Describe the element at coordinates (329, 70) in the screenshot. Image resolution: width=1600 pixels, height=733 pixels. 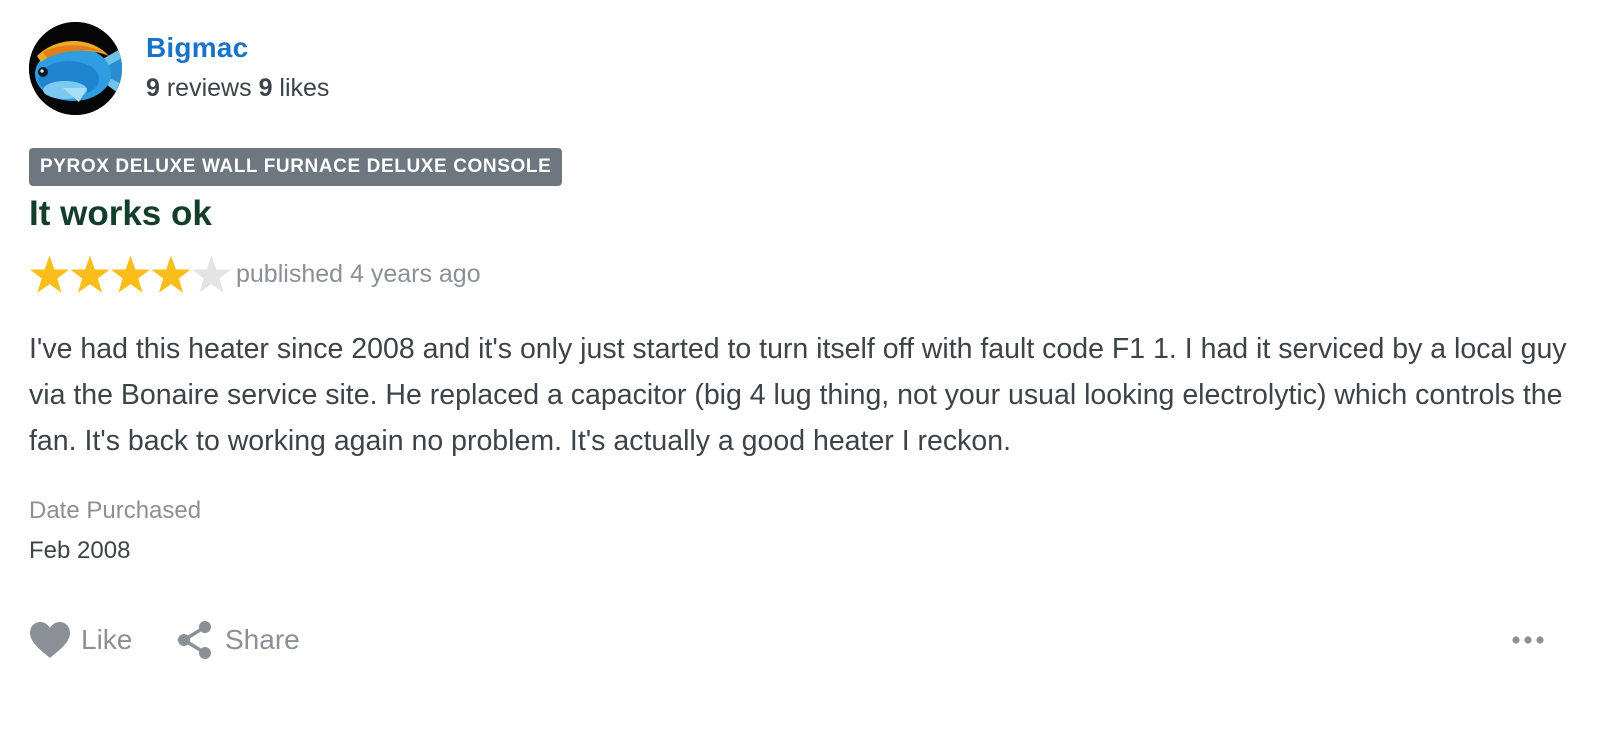
I see `author-header: Bigmac 9 reviews 9 likes` at that location.